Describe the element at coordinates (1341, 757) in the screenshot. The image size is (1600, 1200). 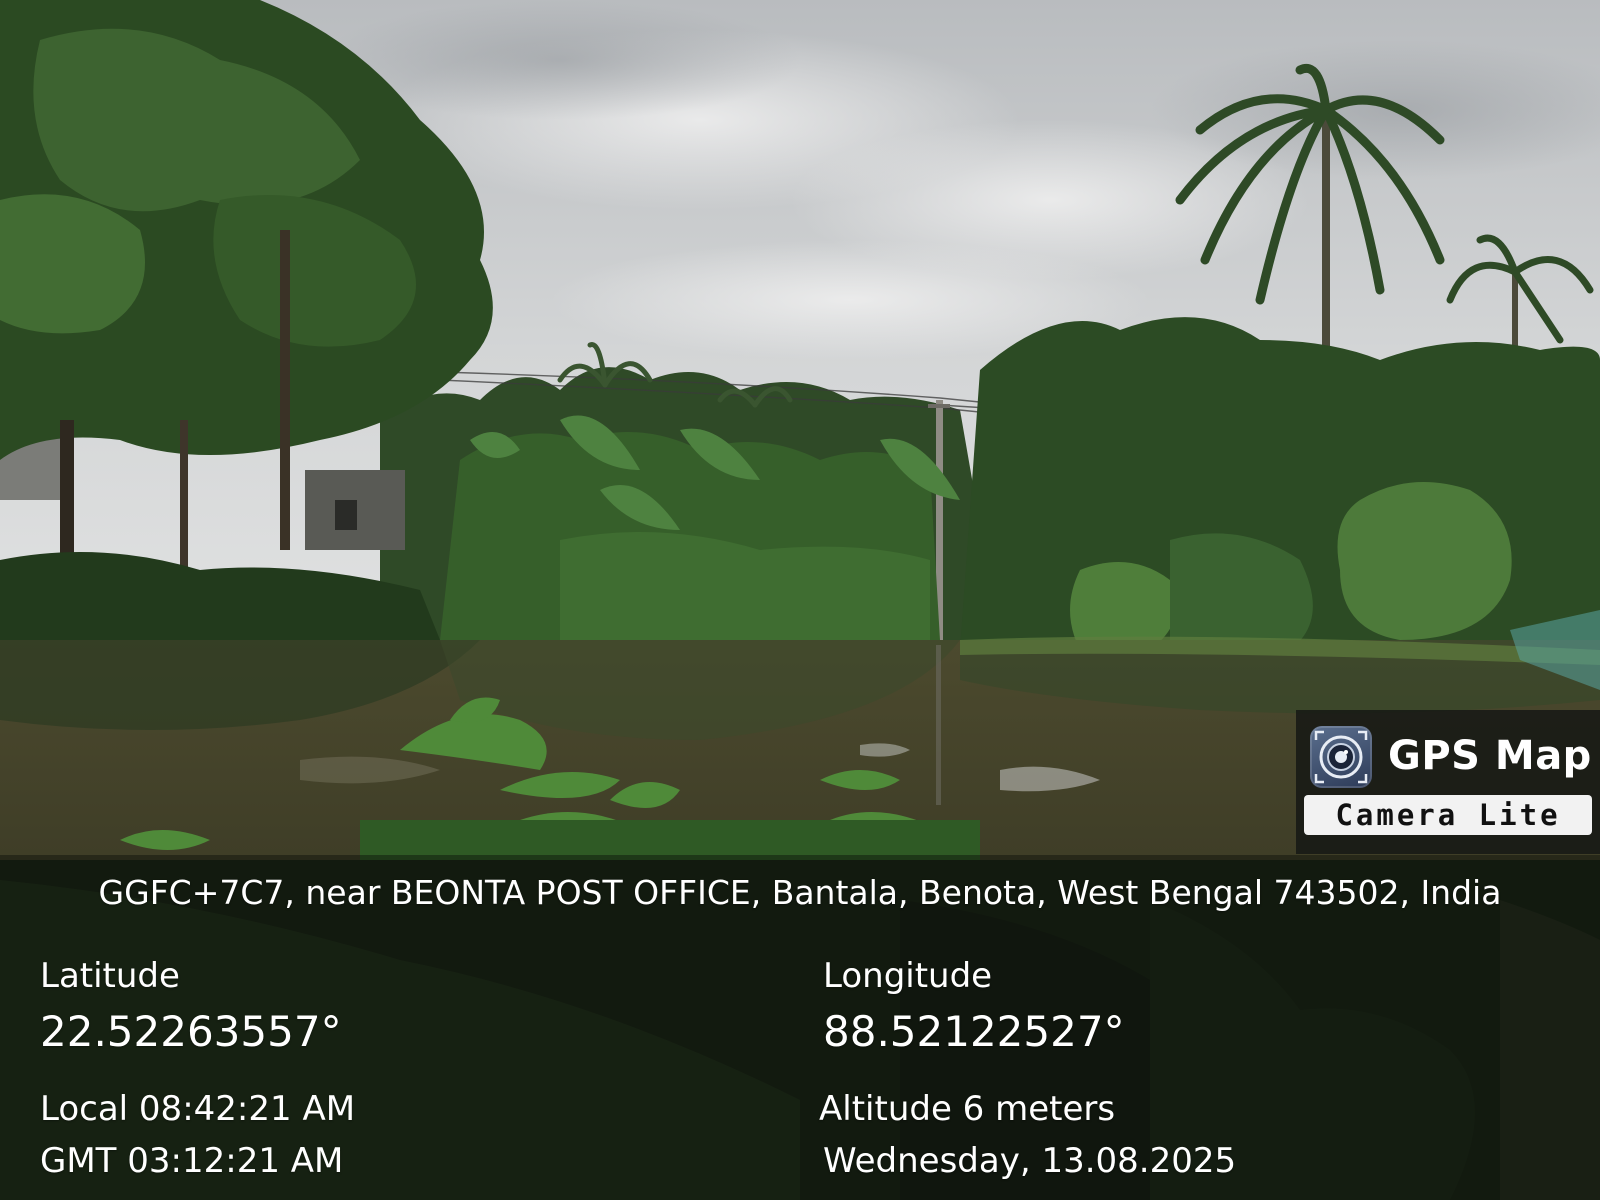
I see `camera-lens-icon` at that location.